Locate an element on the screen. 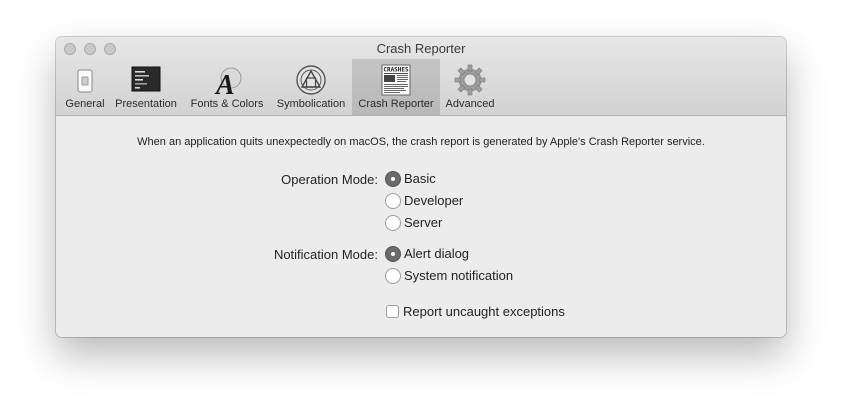  tab-advanced: Advanced is located at coordinates (470, 87).